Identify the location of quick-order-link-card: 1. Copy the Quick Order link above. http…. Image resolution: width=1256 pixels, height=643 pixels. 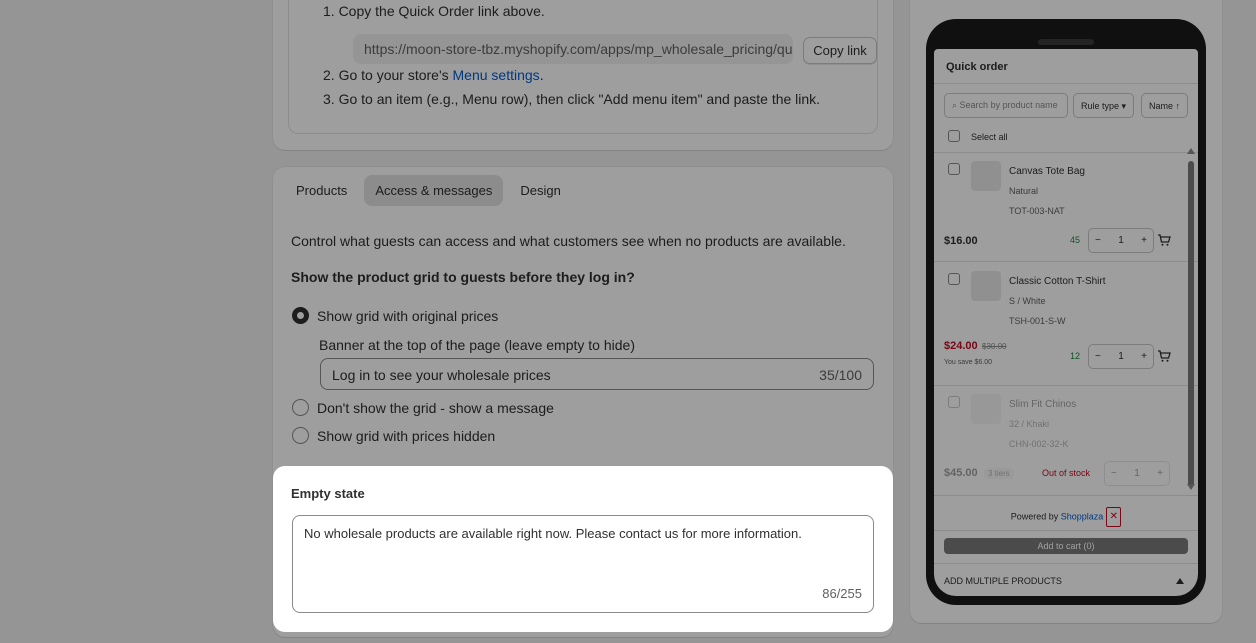
(583, 75).